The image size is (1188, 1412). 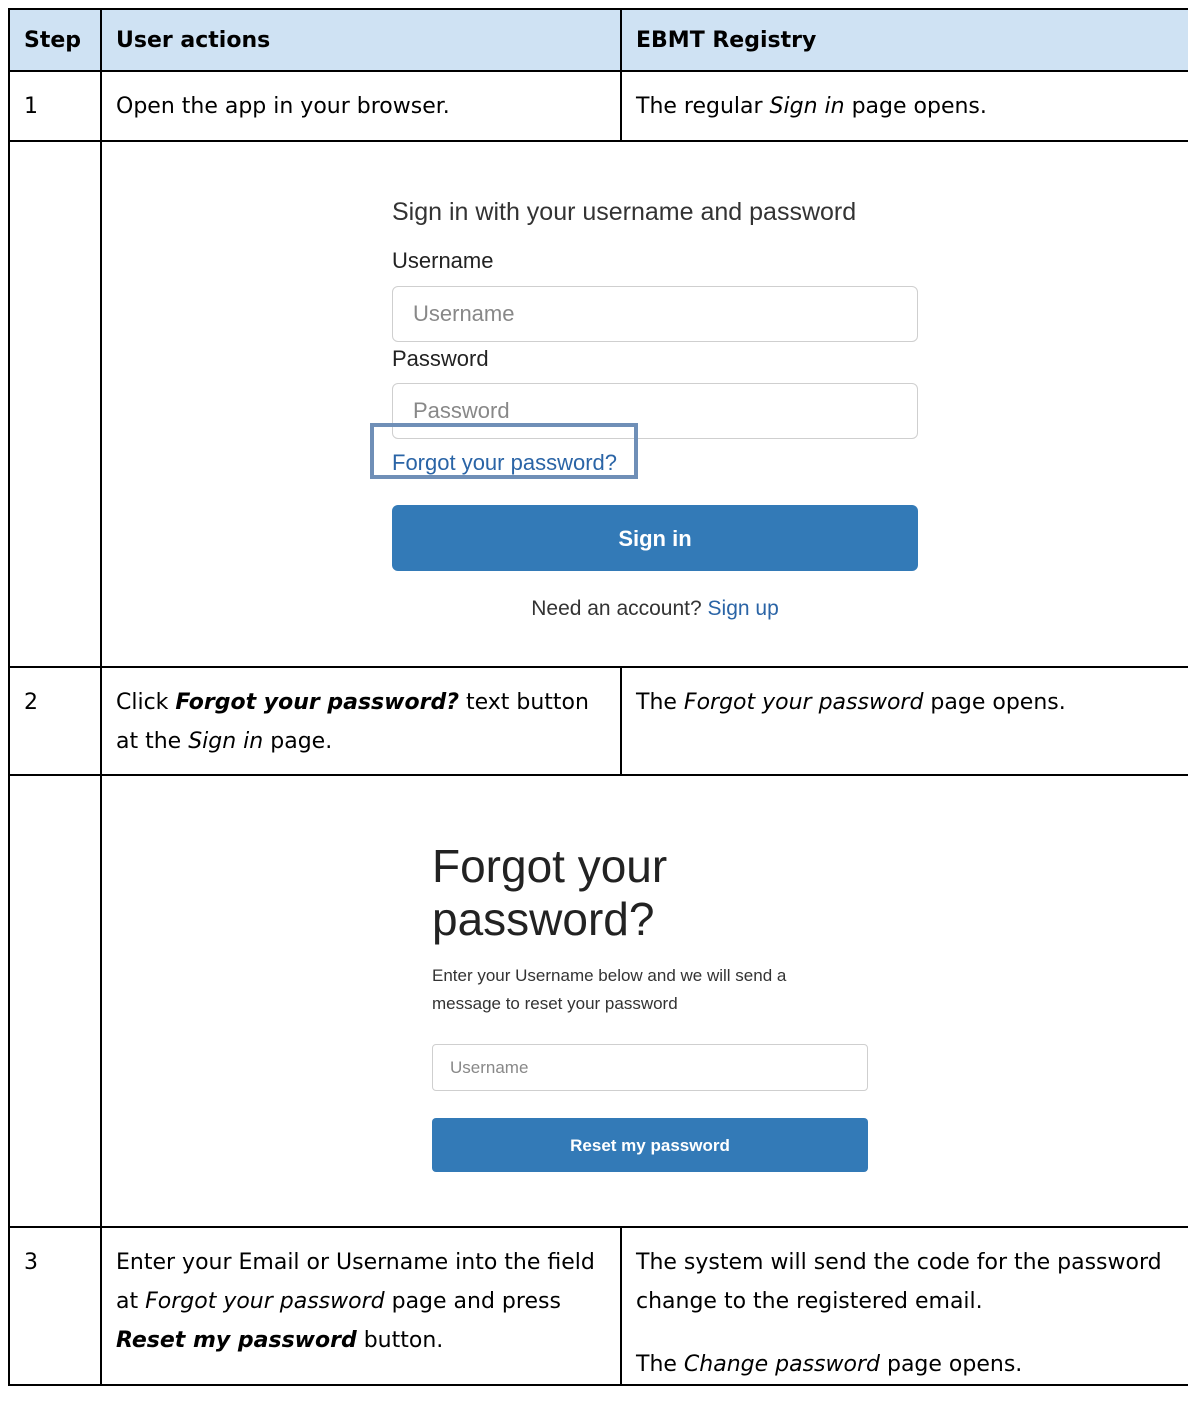 What do you see at coordinates (655, 608) in the screenshot?
I see `need-account-text: Need an account? Sign up` at bounding box center [655, 608].